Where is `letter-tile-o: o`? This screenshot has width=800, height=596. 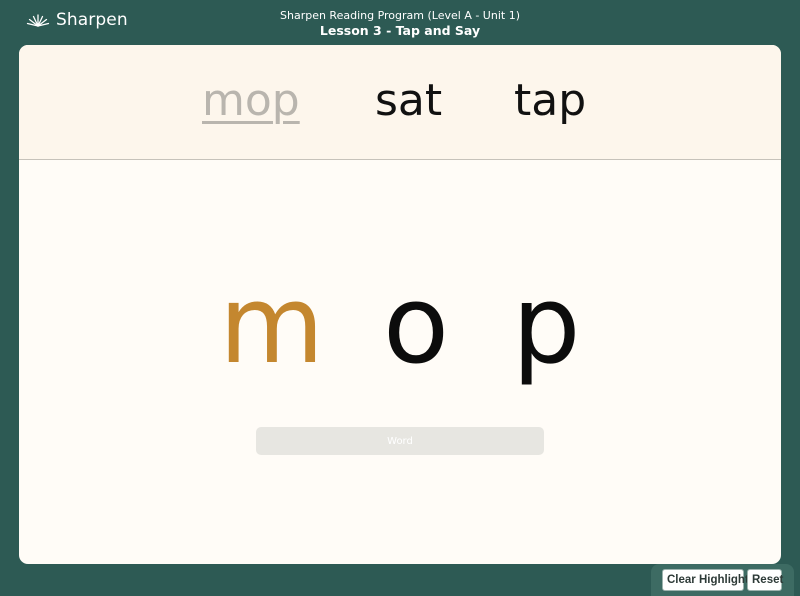
letter-tile-o: o is located at coordinates (416, 326).